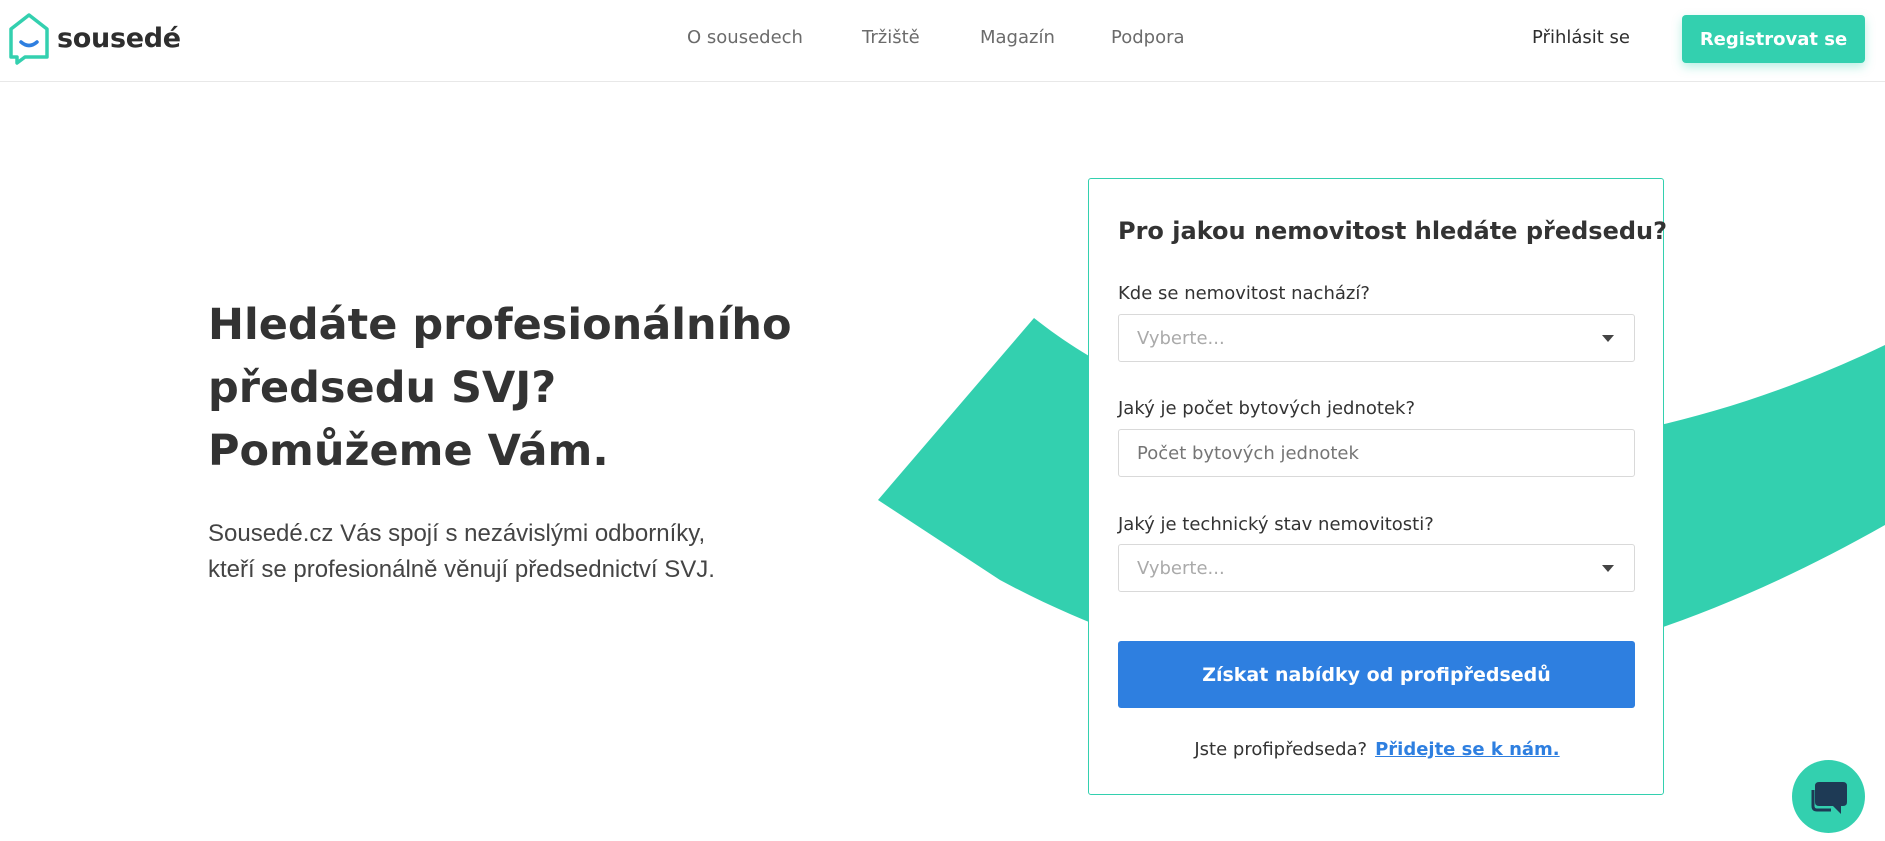  I want to click on nav-item-magazin: Magazín, so click(1017, 37).